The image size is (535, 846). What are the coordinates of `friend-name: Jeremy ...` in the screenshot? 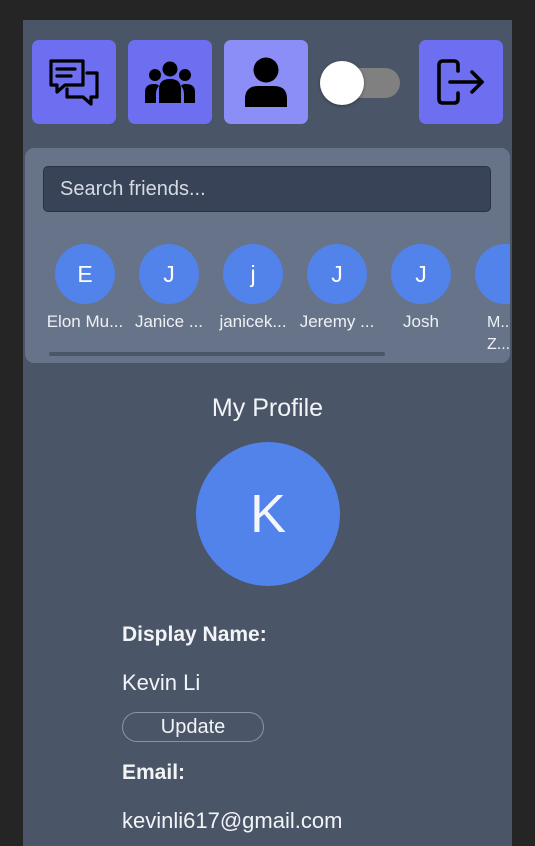 It's located at (337, 321).